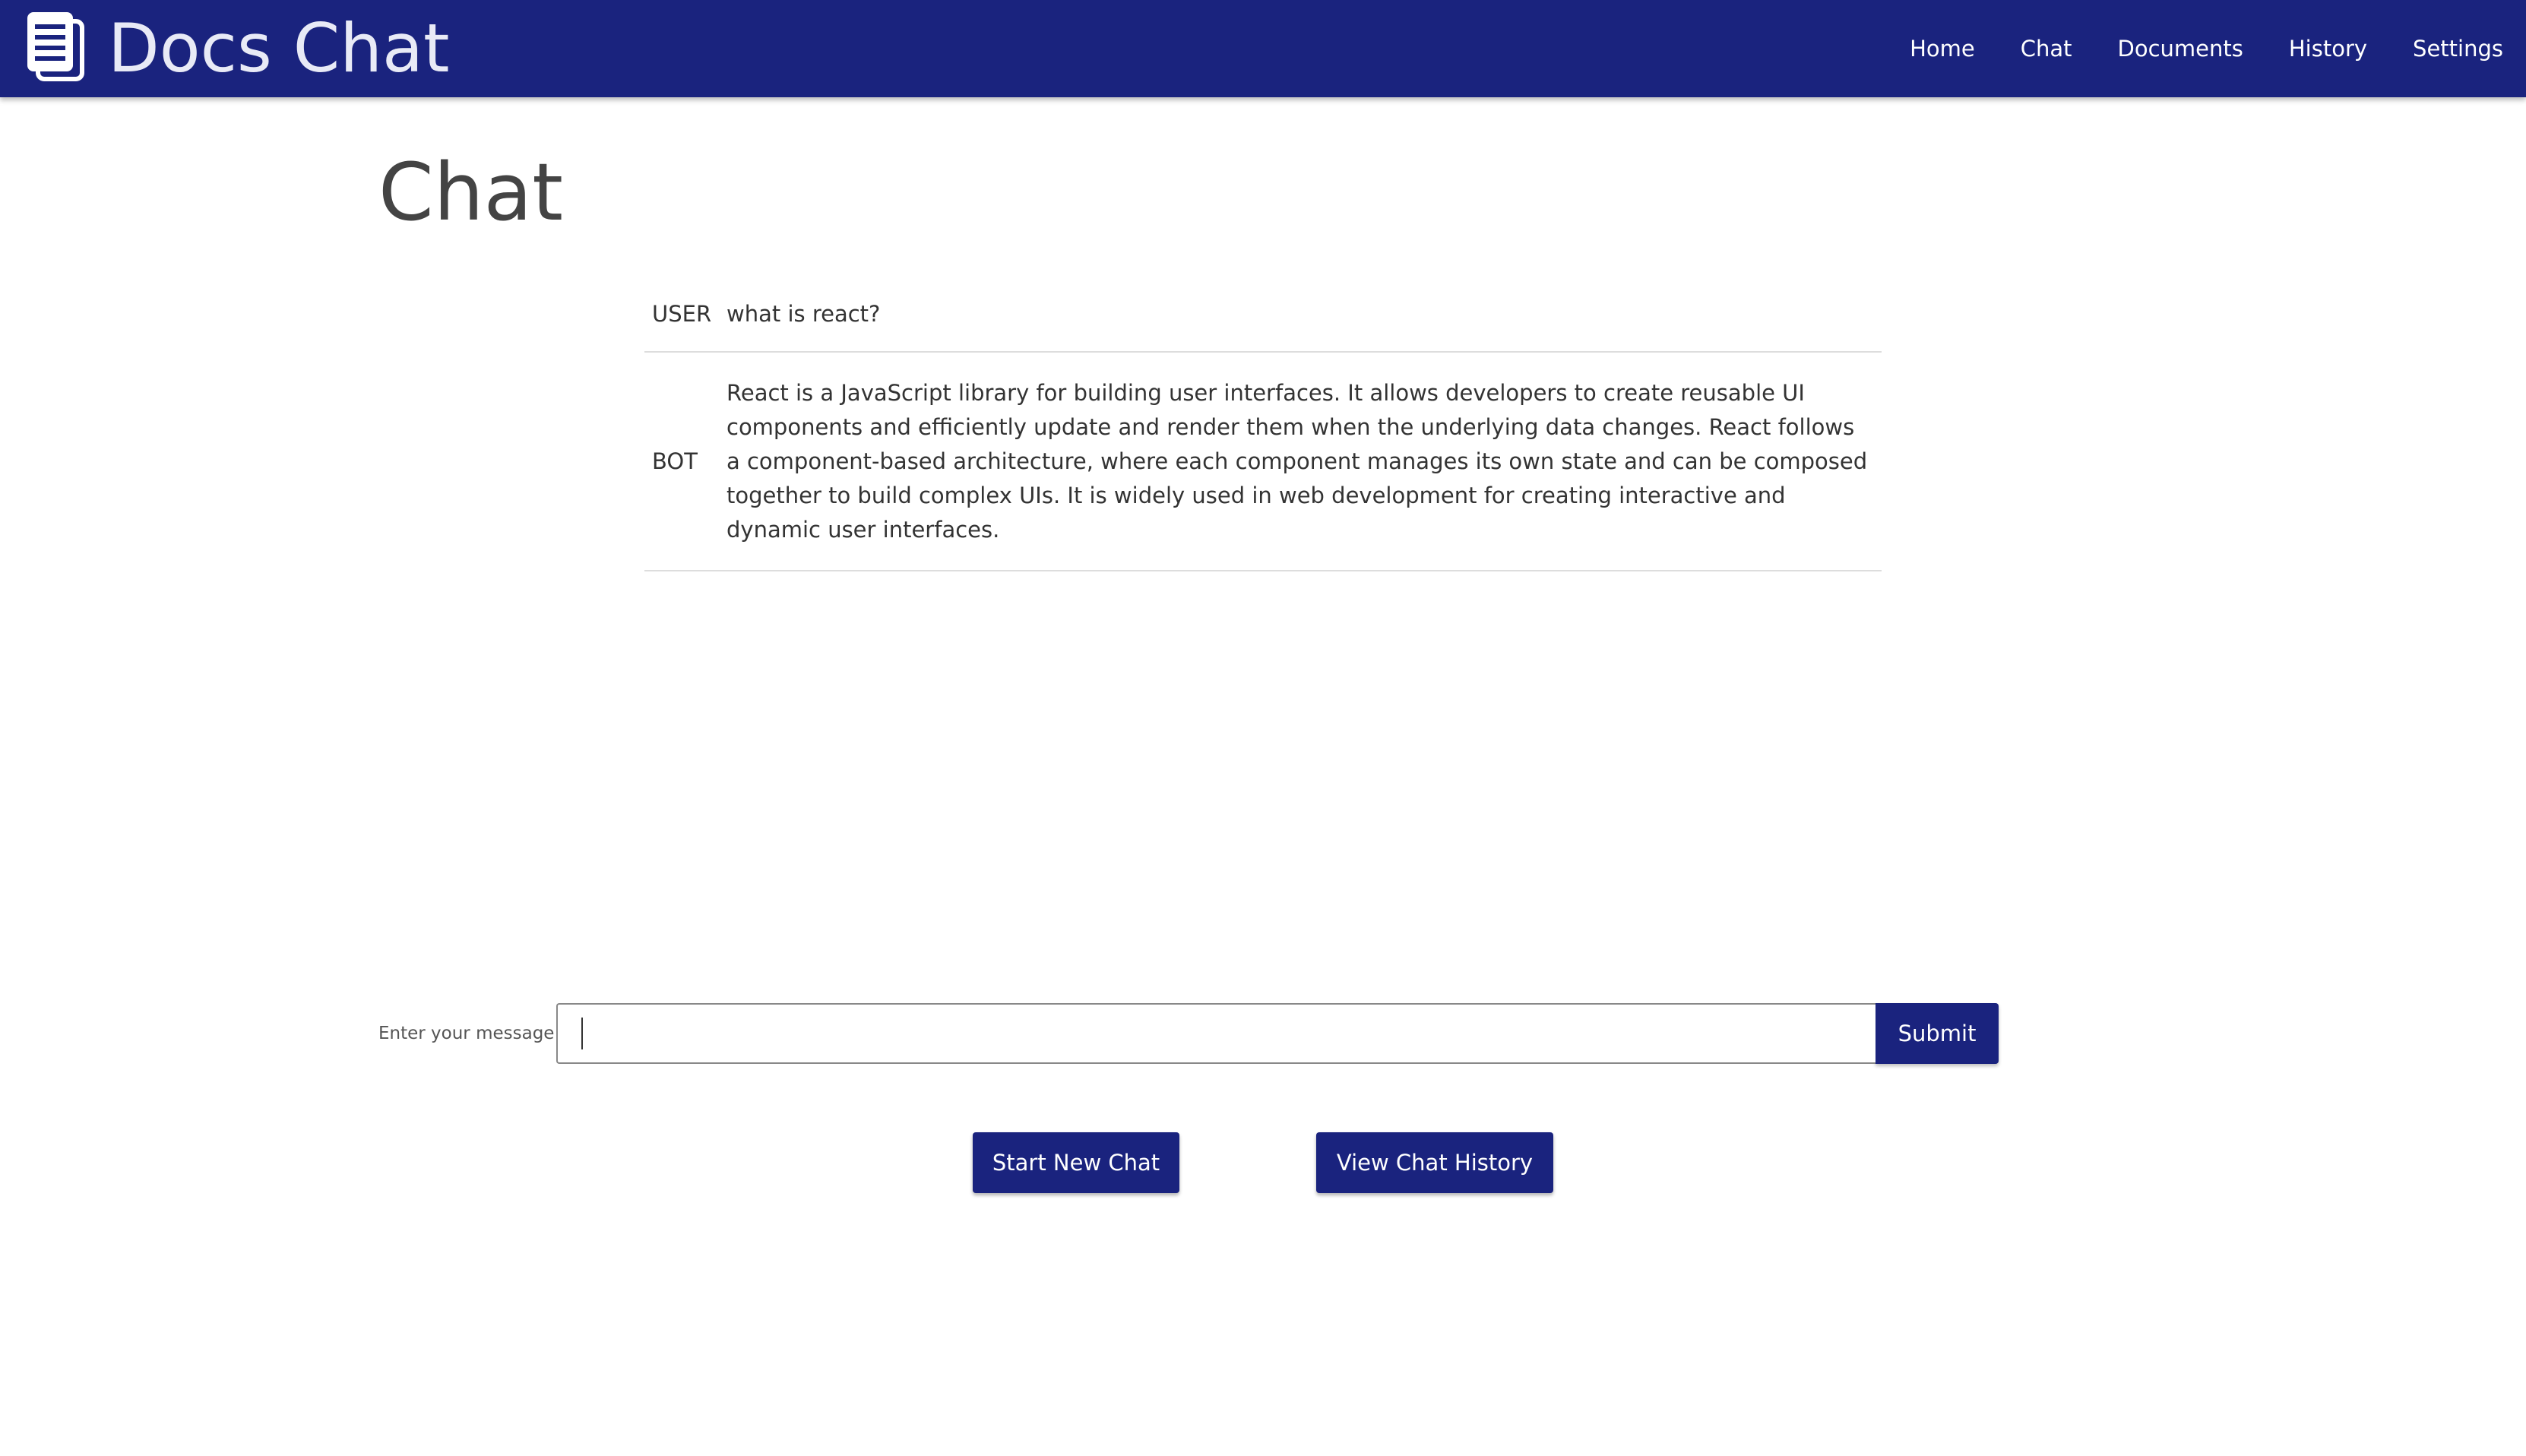 The width and height of the screenshot is (2526, 1456). Describe the element at coordinates (2458, 49) in the screenshot. I see `nav-settings: Settings` at that location.